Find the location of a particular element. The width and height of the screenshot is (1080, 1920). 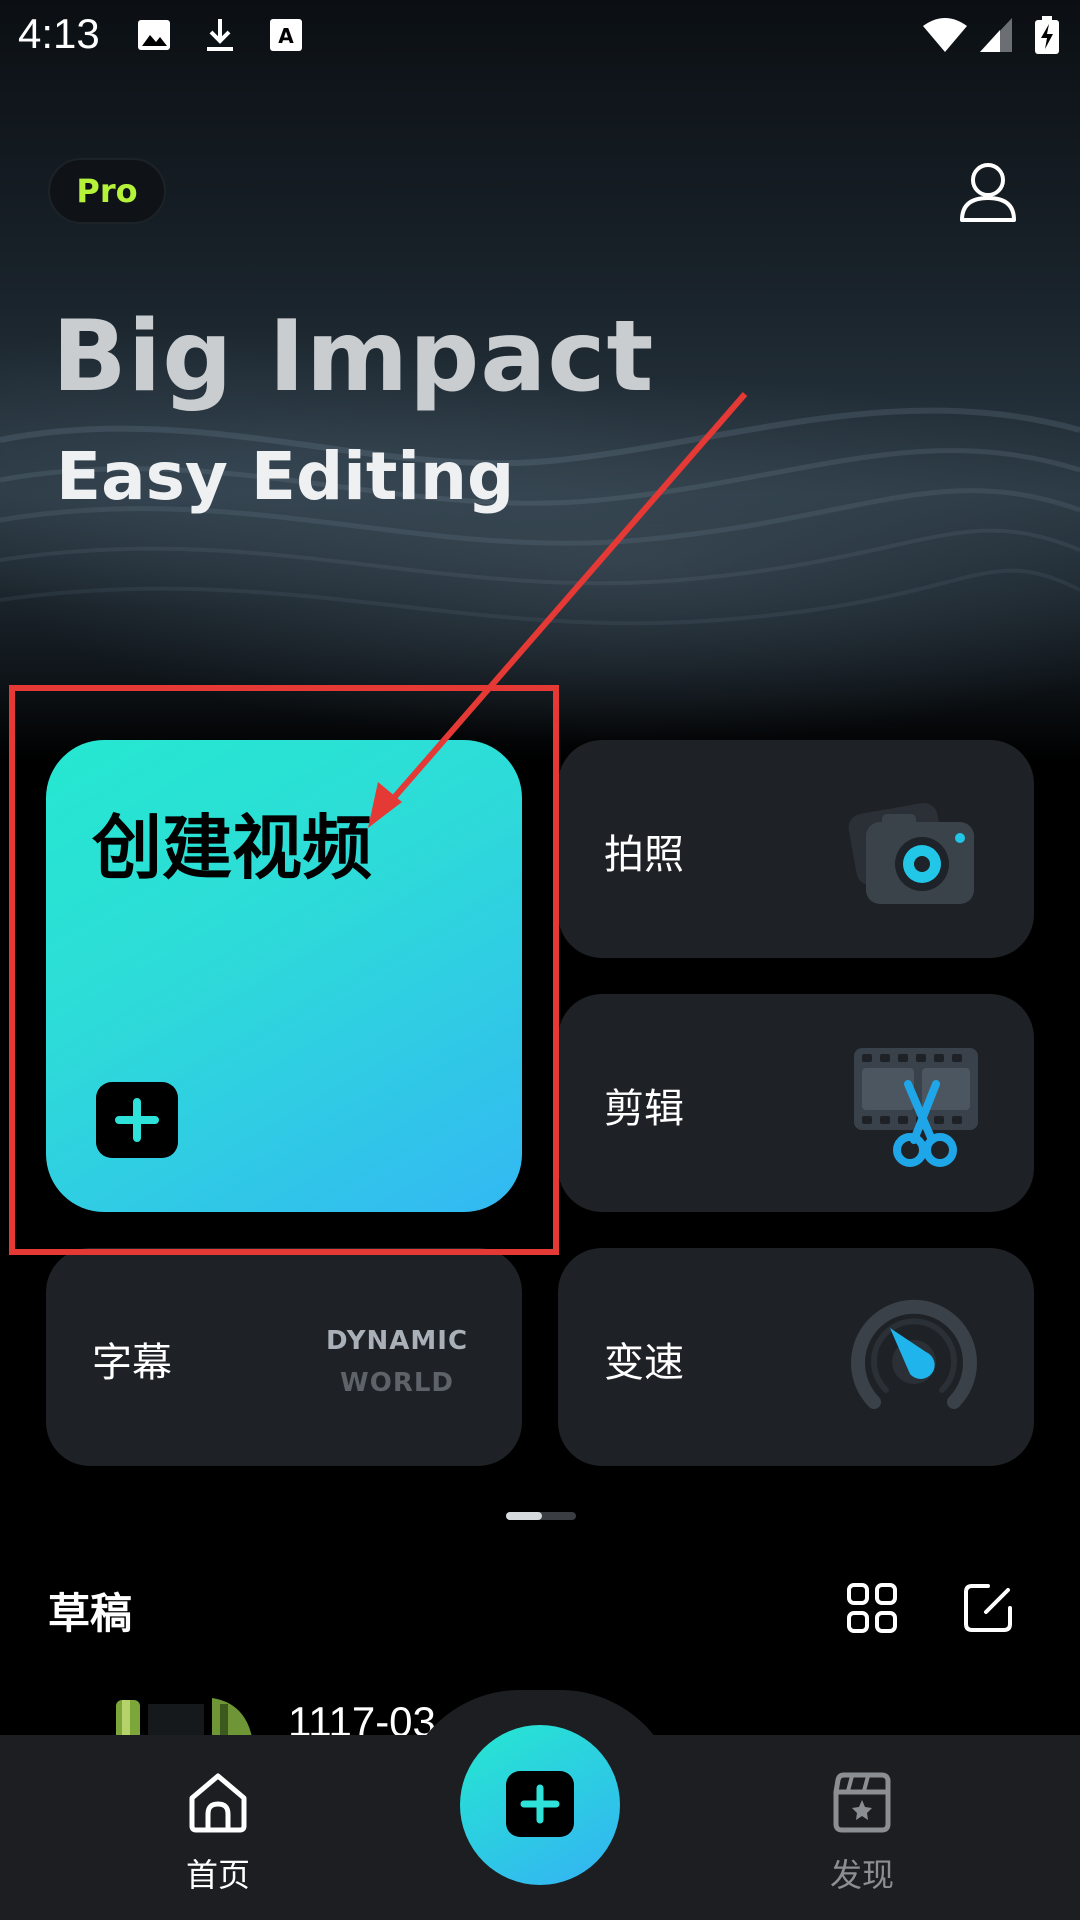

create-video-label: 创建视频 is located at coordinates (232, 848).